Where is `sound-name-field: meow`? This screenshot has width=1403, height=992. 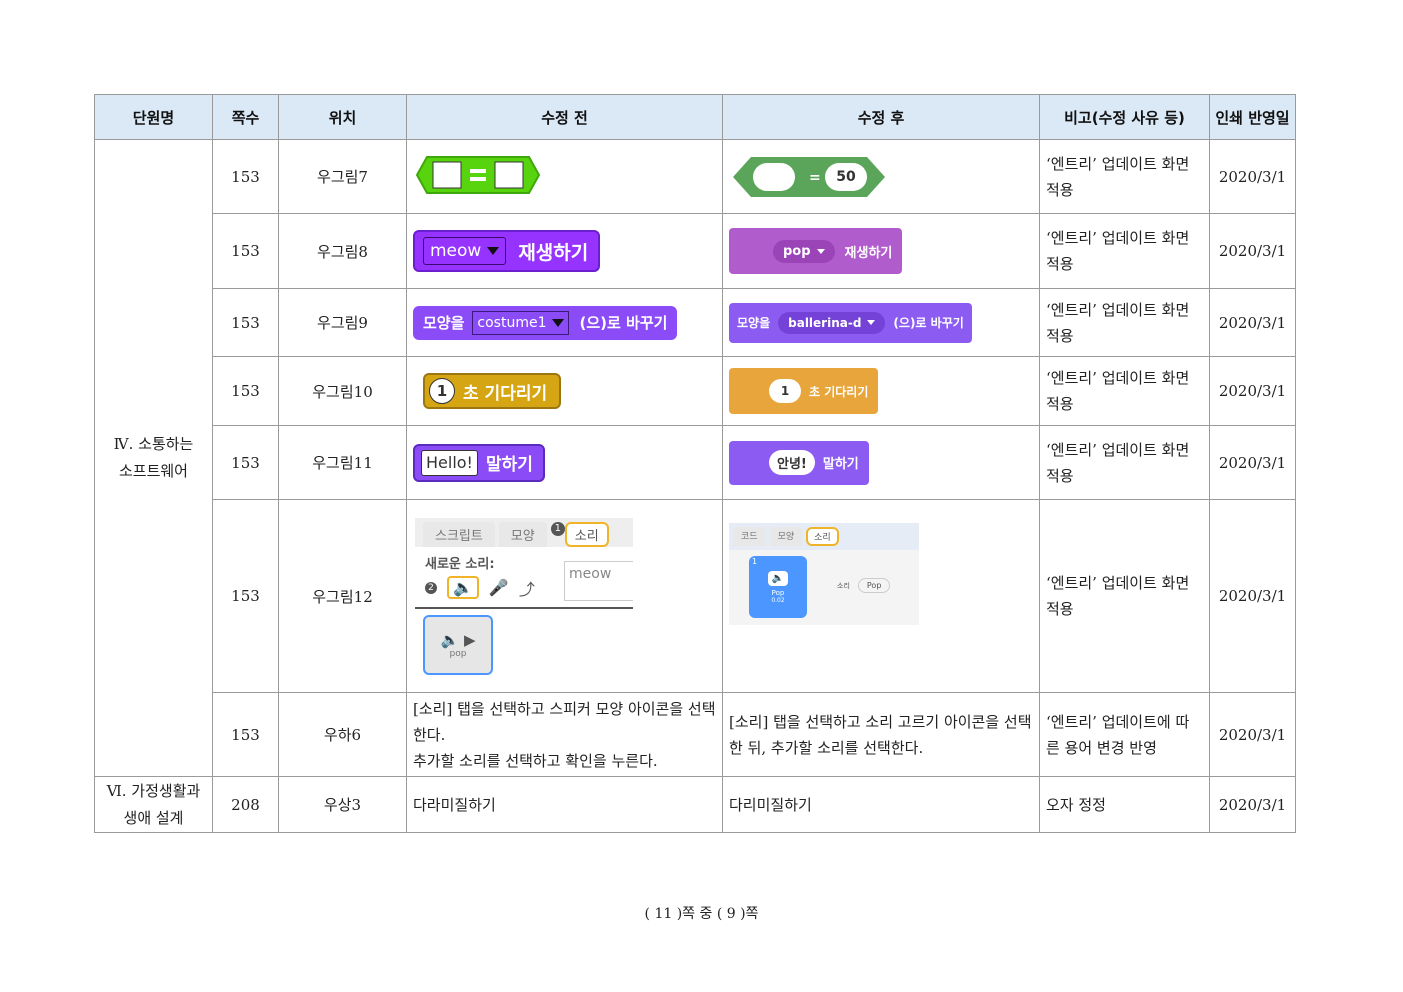 sound-name-field: meow is located at coordinates (598, 580).